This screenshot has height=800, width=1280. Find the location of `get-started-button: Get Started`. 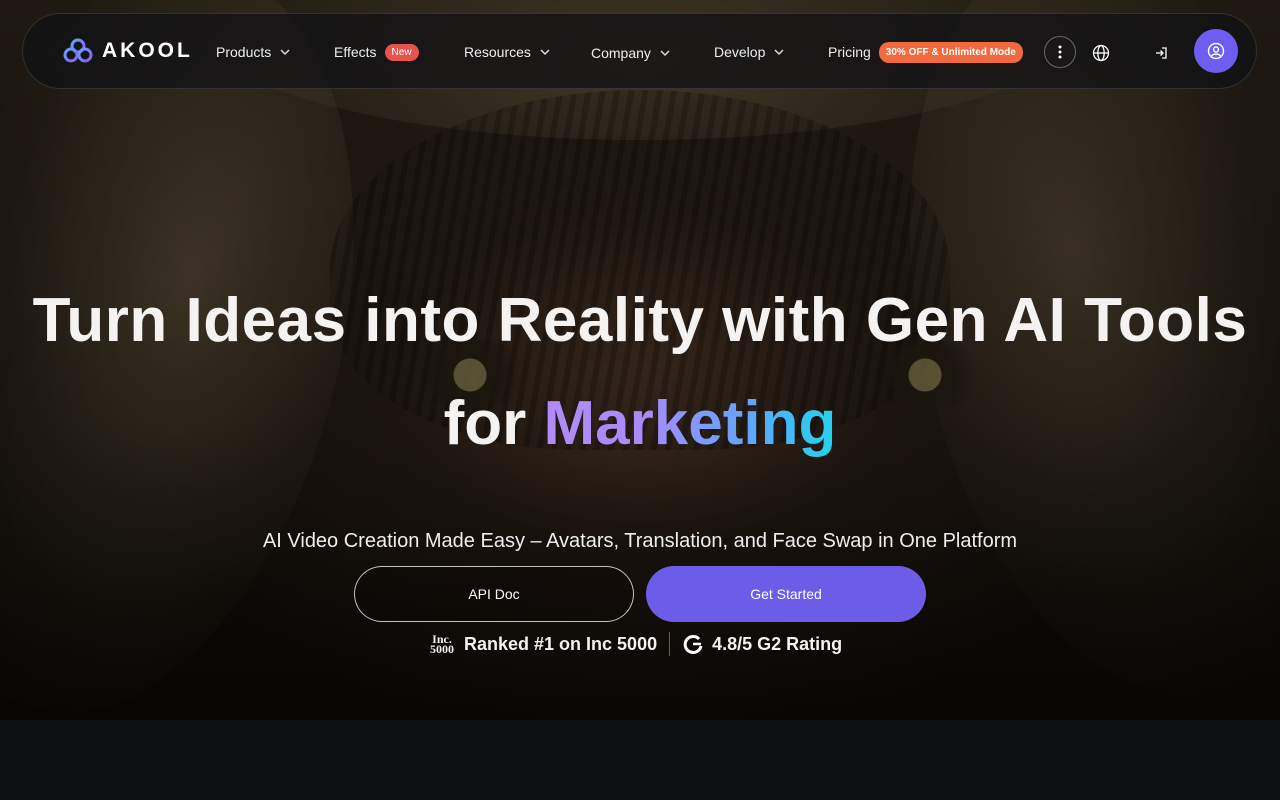

get-started-button: Get Started is located at coordinates (786, 594).